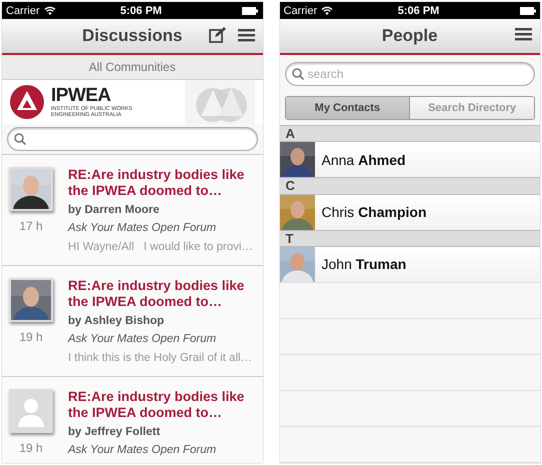 This screenshot has height=465, width=542. Describe the element at coordinates (364, 160) in the screenshot. I see `contact-name: Anna Ahmed` at that location.